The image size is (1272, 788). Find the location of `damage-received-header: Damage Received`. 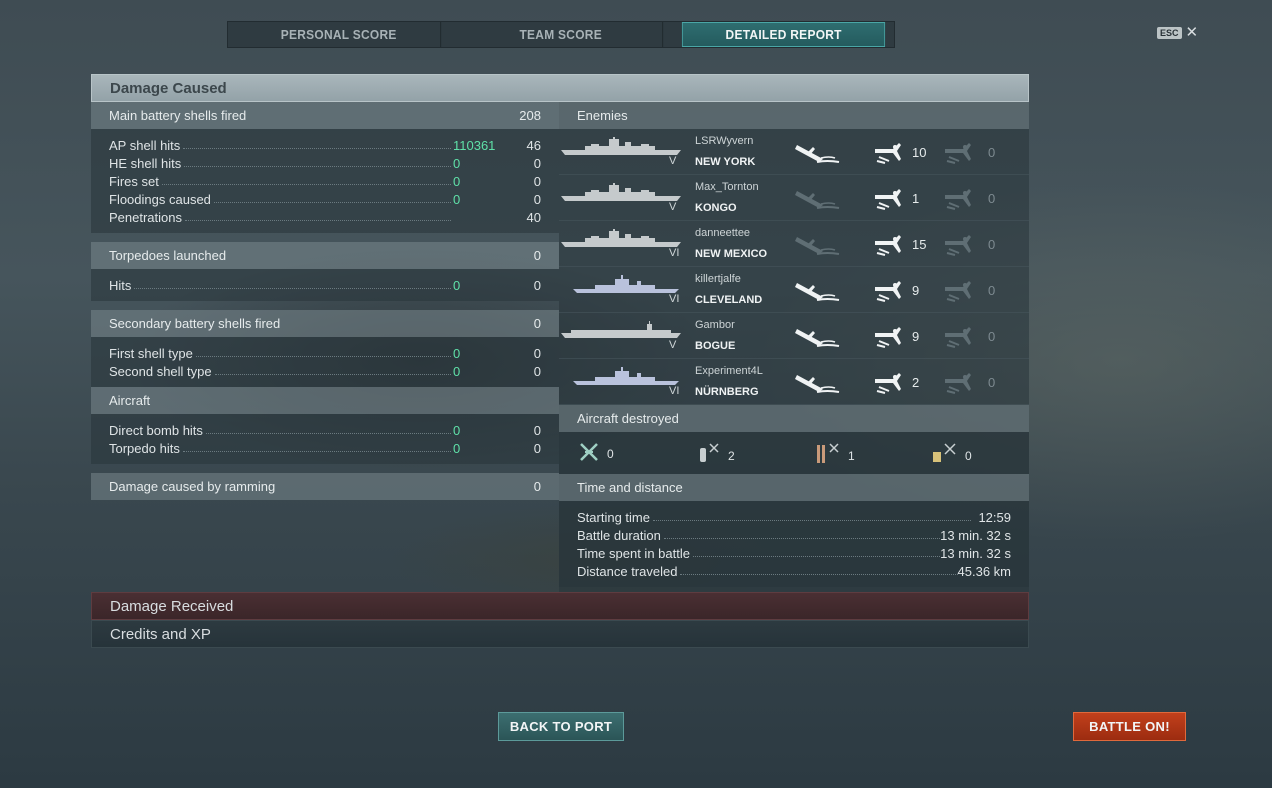

damage-received-header: Damage Received is located at coordinates (560, 606).